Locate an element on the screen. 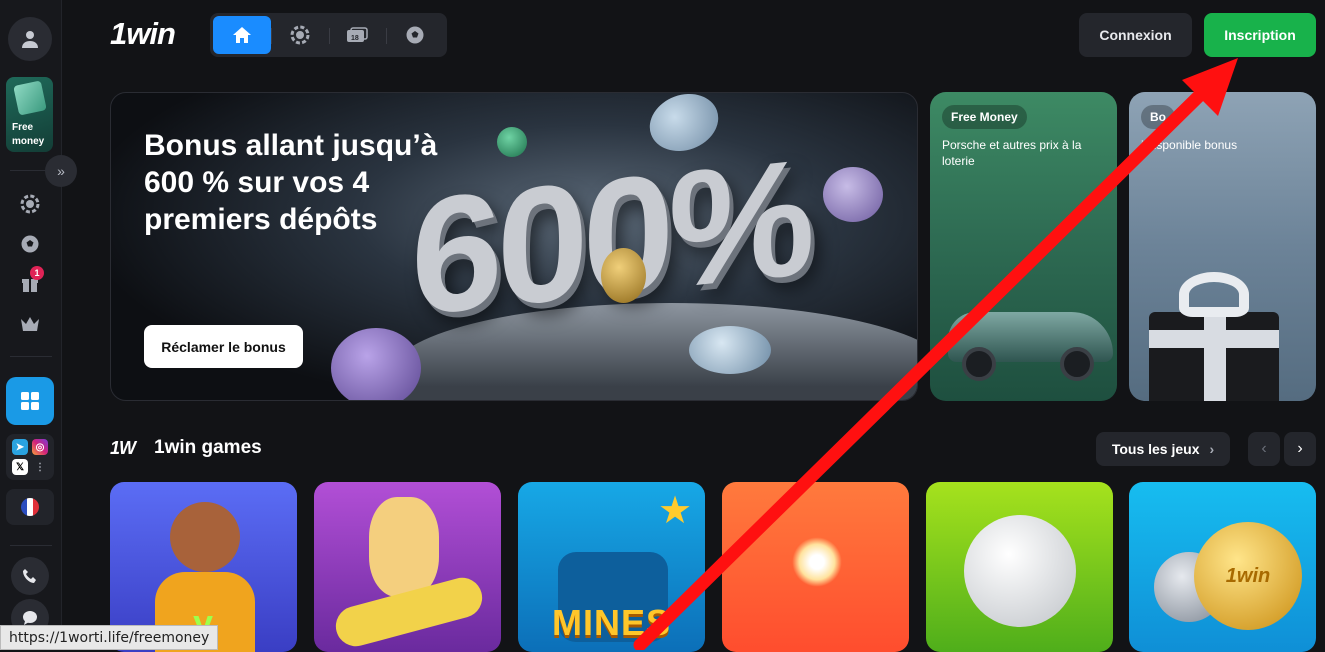 The width and height of the screenshot is (1325, 652). free-money-promo: Free money is located at coordinates (29, 114).